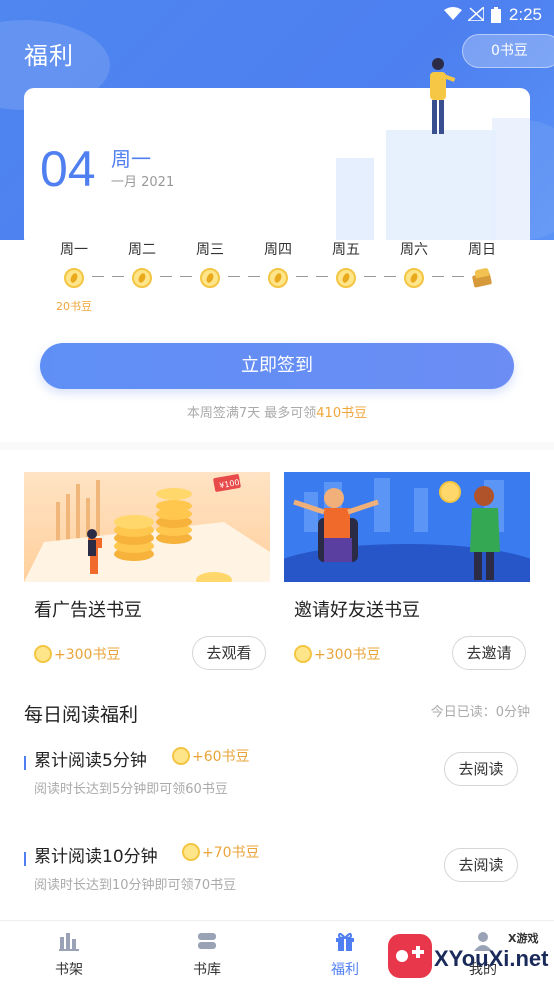 This screenshot has height=986, width=554. I want to click on read-task-bonus: +70书豆, so click(221, 852).